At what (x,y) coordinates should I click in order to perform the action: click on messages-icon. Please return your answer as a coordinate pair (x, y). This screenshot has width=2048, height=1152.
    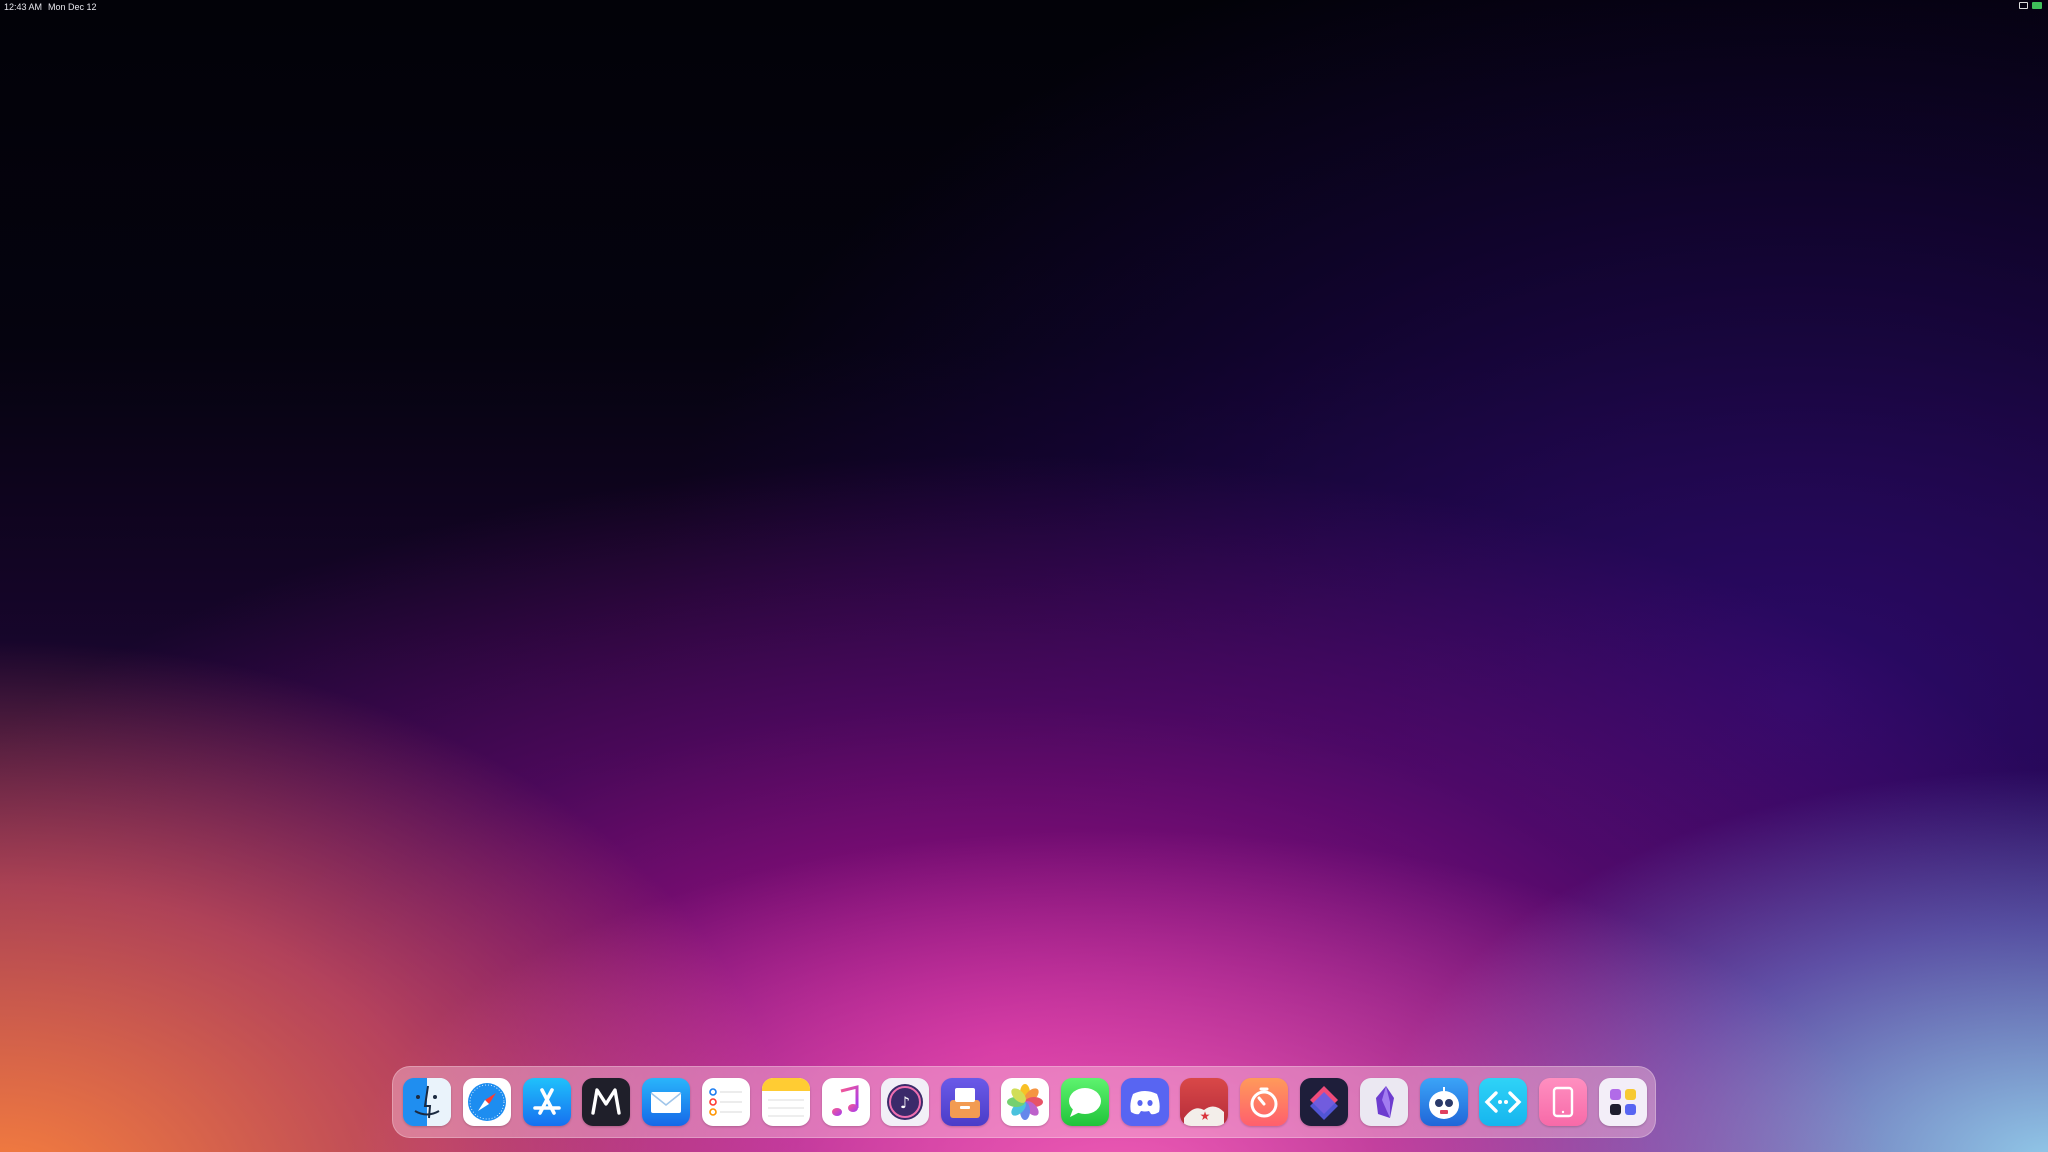
    Looking at the image, I should click on (1084, 1102).